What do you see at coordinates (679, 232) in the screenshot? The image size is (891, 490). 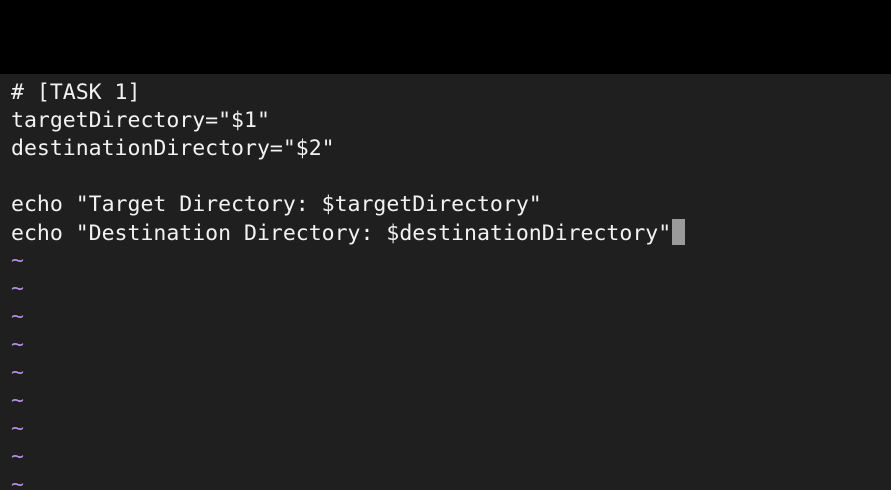 I see `text-cursor` at bounding box center [679, 232].